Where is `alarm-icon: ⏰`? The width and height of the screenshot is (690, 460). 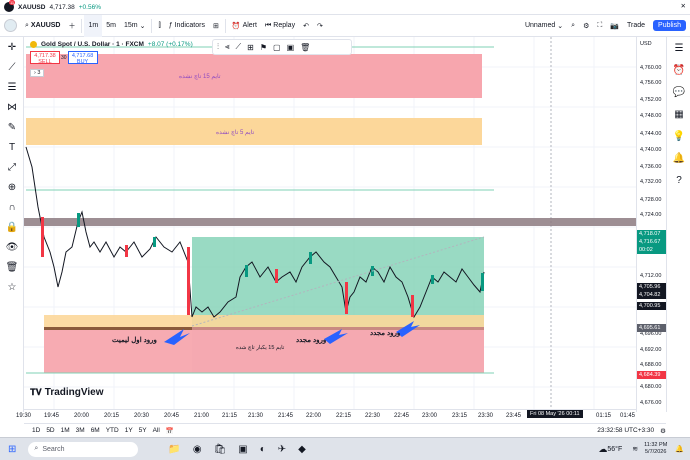
alarm-icon: ⏰ is located at coordinates (678, 70).